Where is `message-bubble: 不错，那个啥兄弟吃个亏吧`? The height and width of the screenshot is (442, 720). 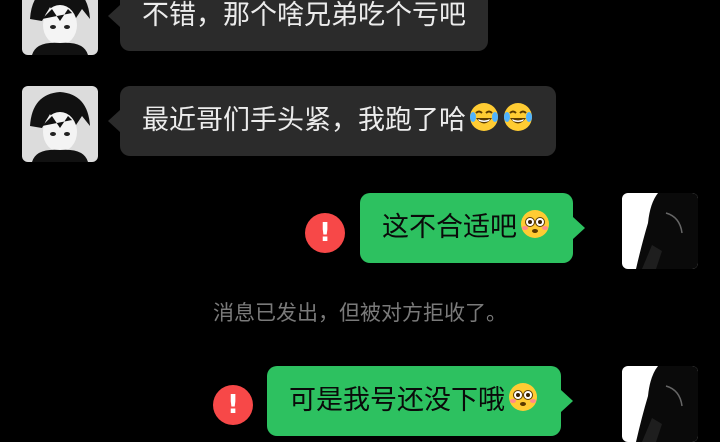
message-bubble: 不错，那个啥兄弟吃个亏吧 is located at coordinates (298, 25).